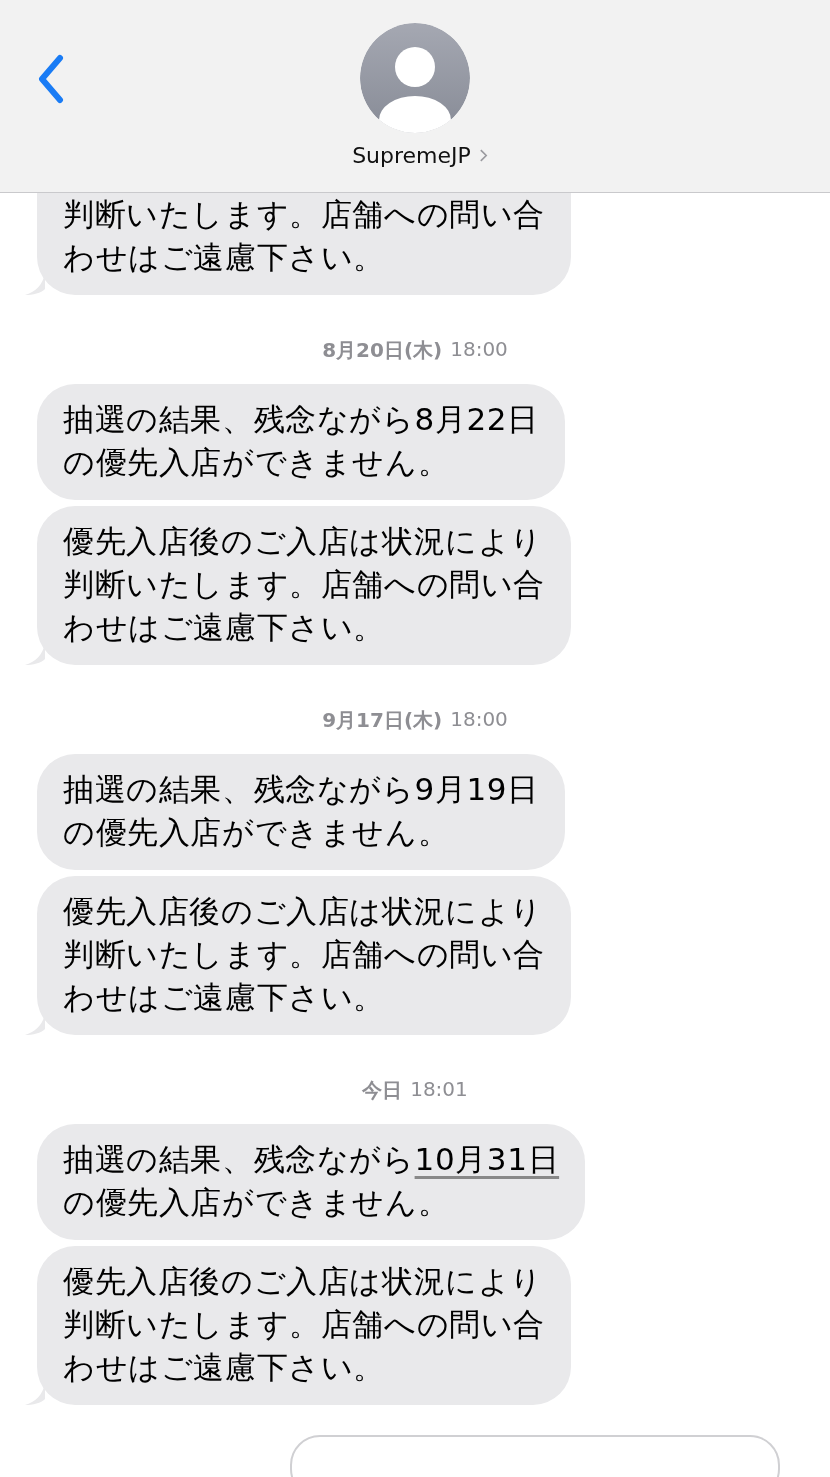 This screenshot has height=1477, width=830. What do you see at coordinates (301, 442) in the screenshot?
I see `message-bubble: 抽選の結果、残念ながら8月22日 の優先入店ができません。` at bounding box center [301, 442].